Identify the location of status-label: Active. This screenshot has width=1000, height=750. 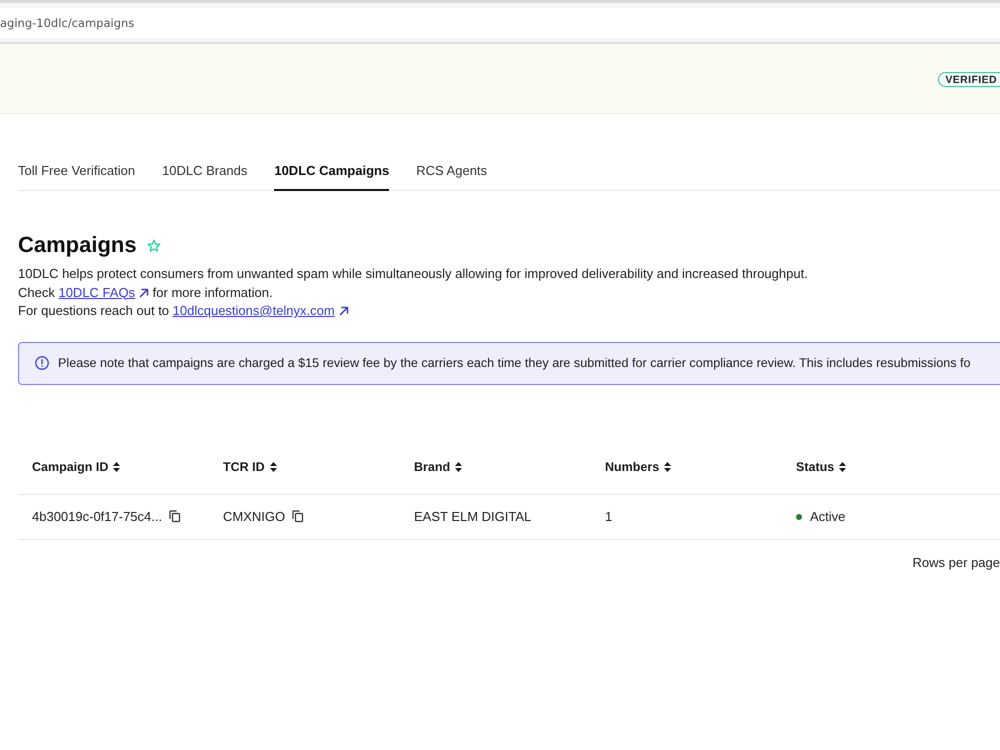
(828, 516).